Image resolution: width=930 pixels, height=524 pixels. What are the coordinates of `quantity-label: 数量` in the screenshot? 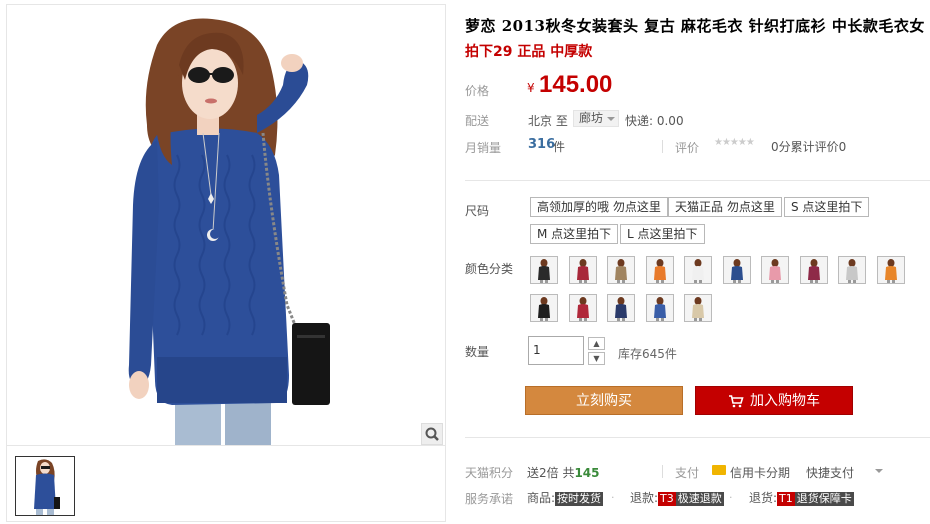 It's located at (477, 352).